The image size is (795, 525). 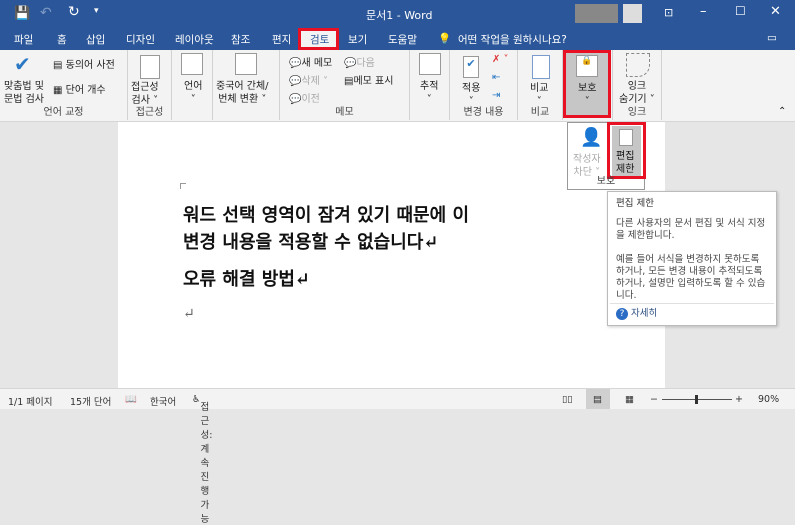 I want to click on lightbulb-icon: 💡, so click(x=445, y=39).